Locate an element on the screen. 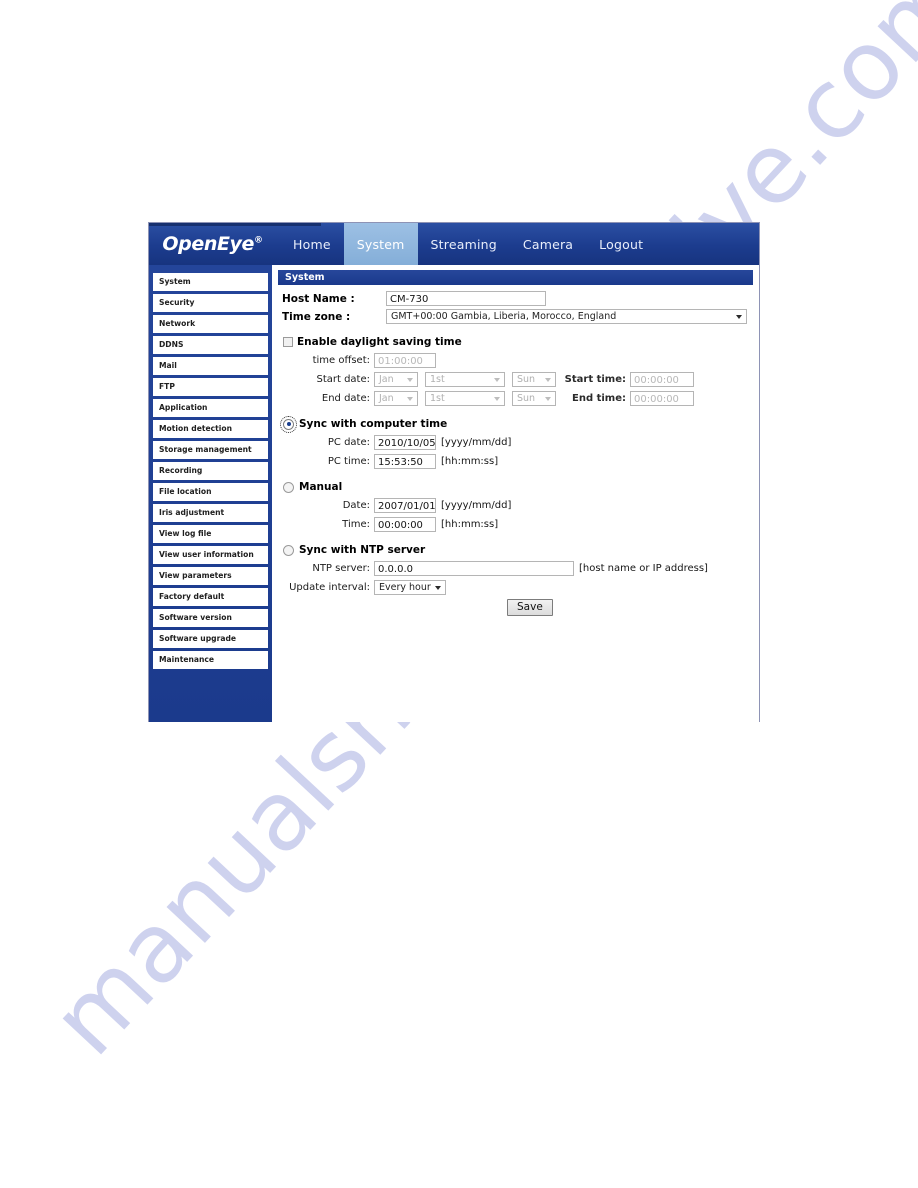 Image resolution: width=918 pixels, height=1188 pixels. sidebar-item-recording: Recording is located at coordinates (210, 471).